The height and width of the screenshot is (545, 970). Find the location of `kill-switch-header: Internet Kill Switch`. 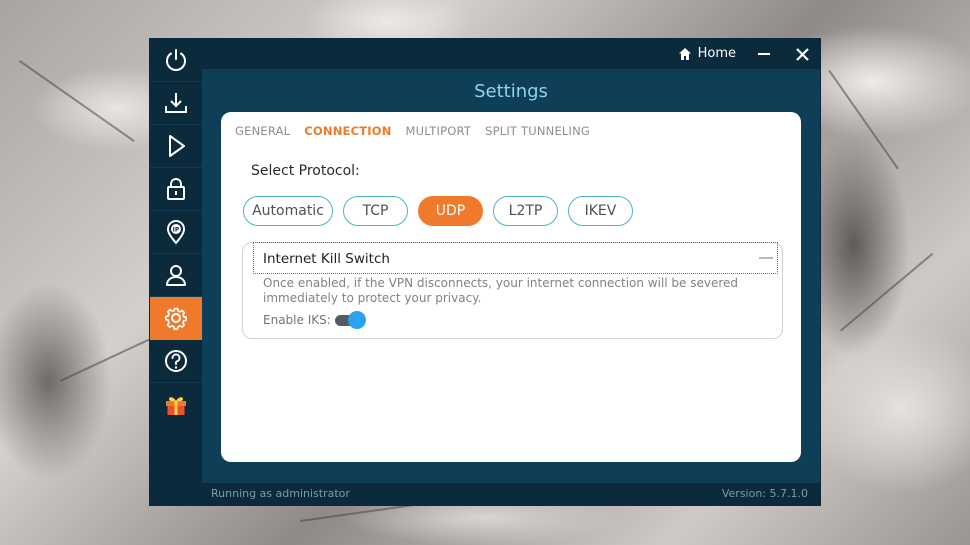

kill-switch-header: Internet Kill Switch is located at coordinates (515, 258).